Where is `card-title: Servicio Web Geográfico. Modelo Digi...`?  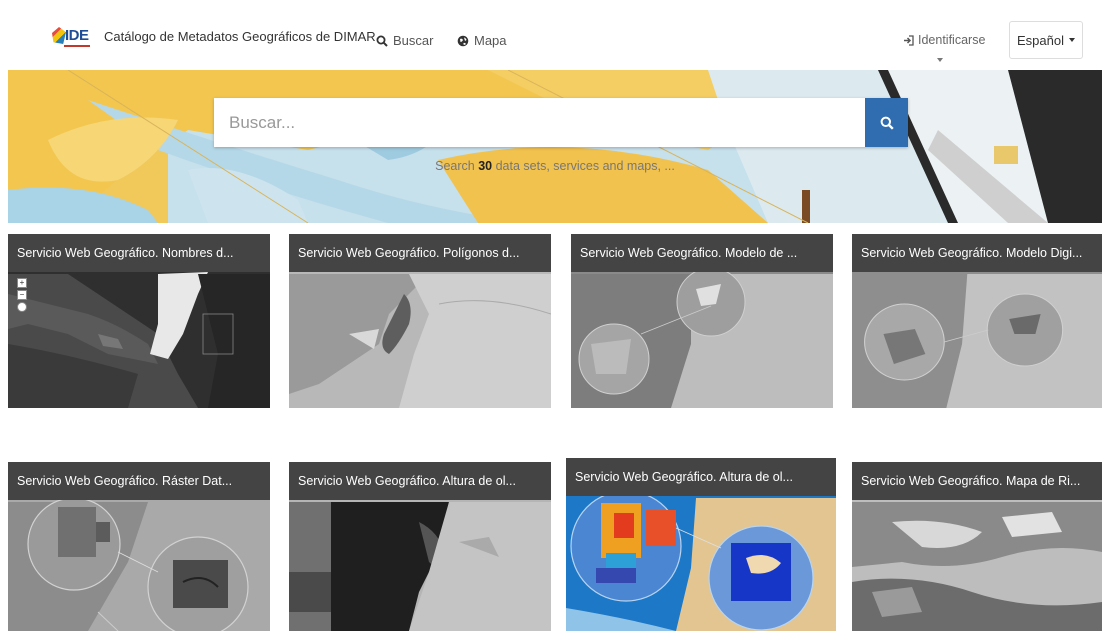
card-title: Servicio Web Geográfico. Modelo Digi... is located at coordinates (977, 253).